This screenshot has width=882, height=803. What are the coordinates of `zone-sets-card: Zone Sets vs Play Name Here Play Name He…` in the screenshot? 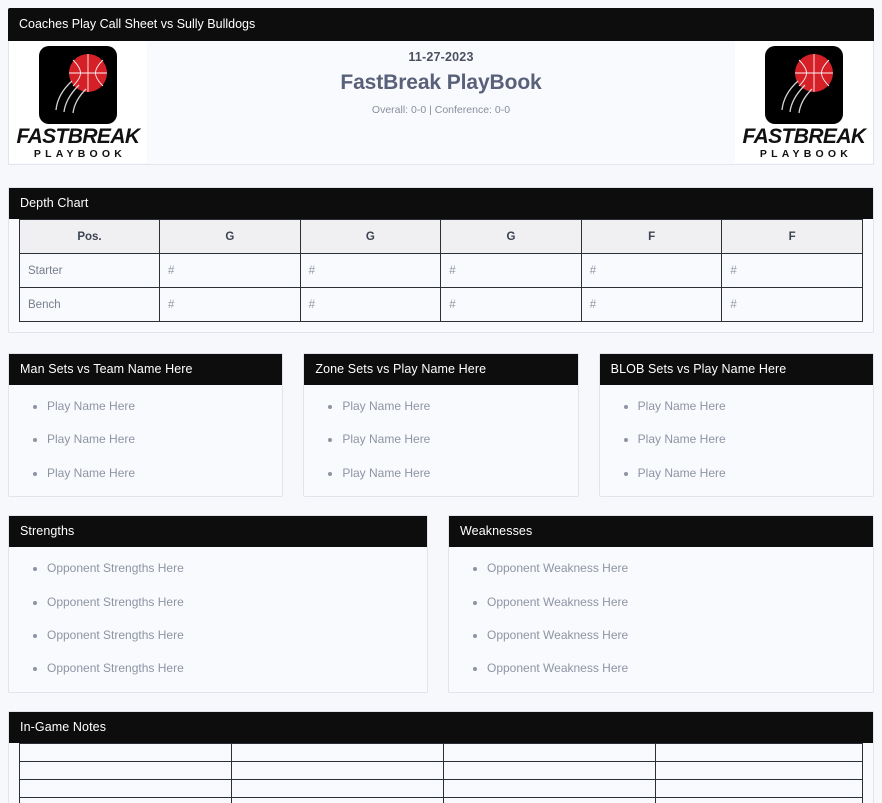 It's located at (441, 425).